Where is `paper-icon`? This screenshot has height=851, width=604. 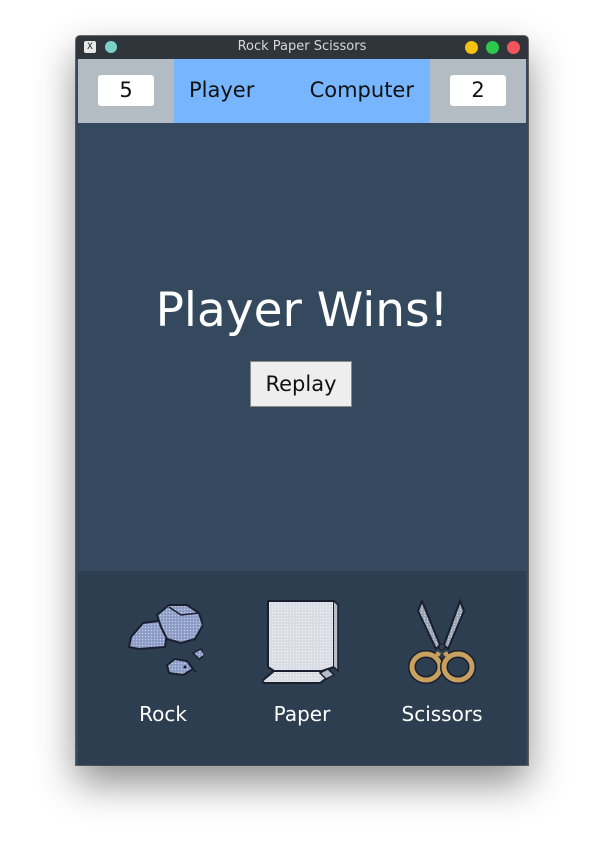
paper-icon is located at coordinates (300, 642).